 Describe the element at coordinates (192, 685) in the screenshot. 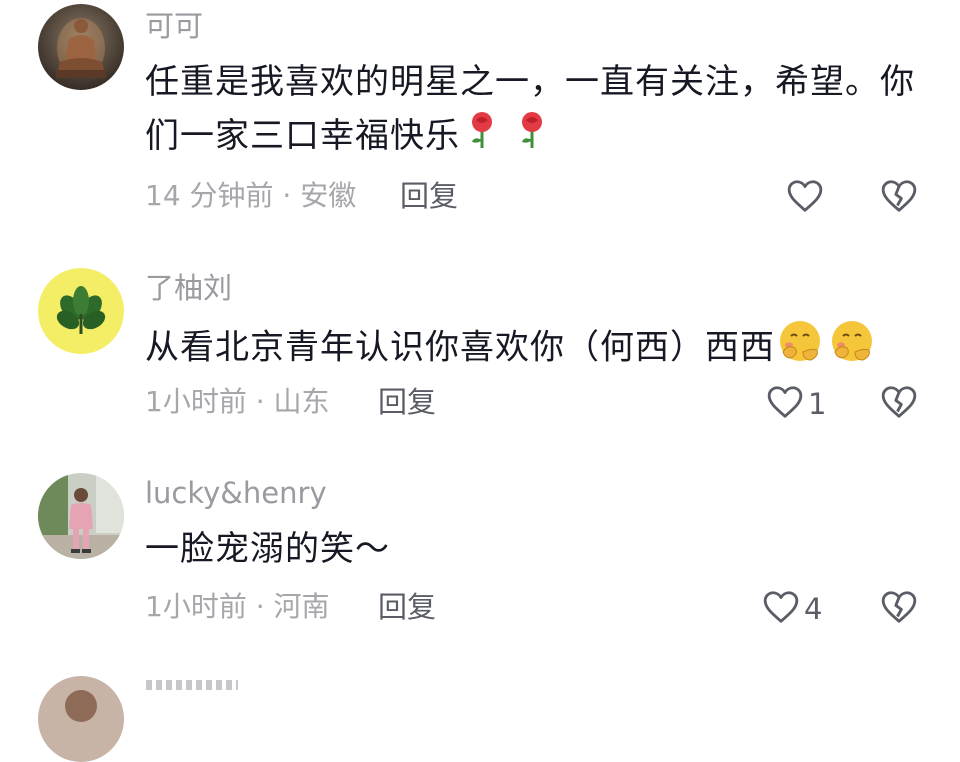

I see `partial-username-fragment` at that location.